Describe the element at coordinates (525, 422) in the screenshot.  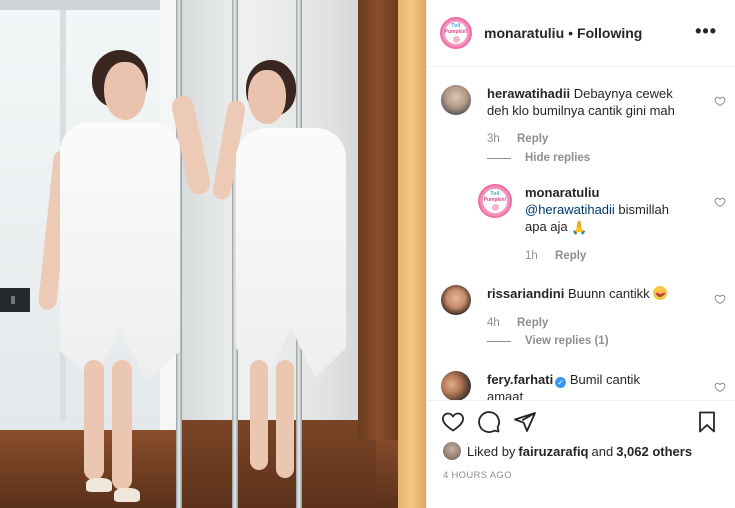
I see `paper-plane-icon` at that location.